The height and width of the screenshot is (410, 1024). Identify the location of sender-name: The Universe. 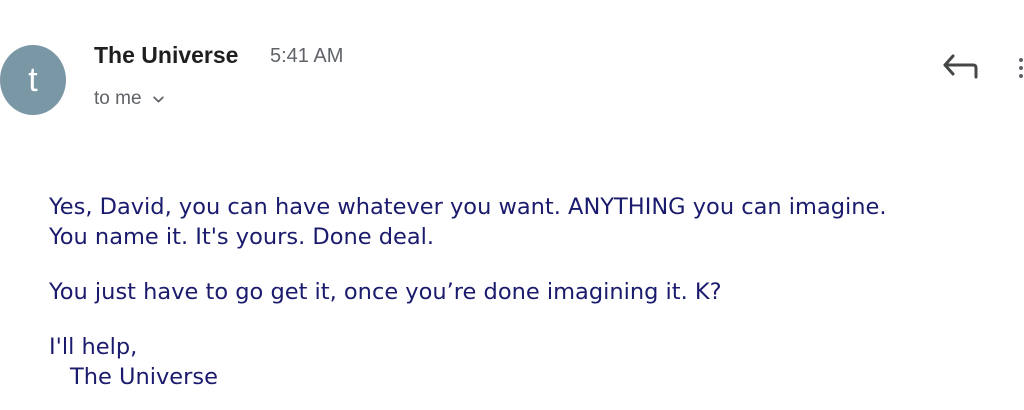
(166, 55).